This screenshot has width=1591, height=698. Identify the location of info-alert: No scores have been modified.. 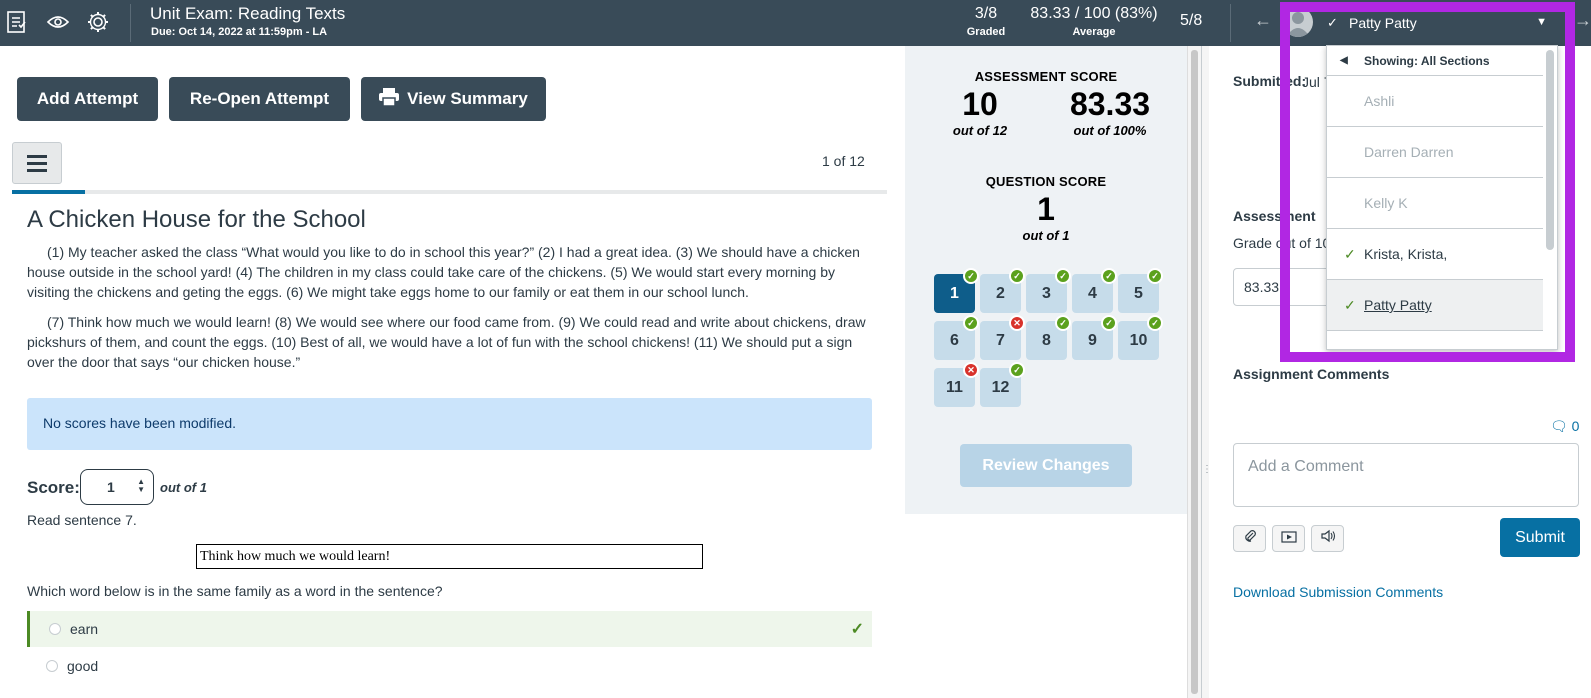
(449, 424).